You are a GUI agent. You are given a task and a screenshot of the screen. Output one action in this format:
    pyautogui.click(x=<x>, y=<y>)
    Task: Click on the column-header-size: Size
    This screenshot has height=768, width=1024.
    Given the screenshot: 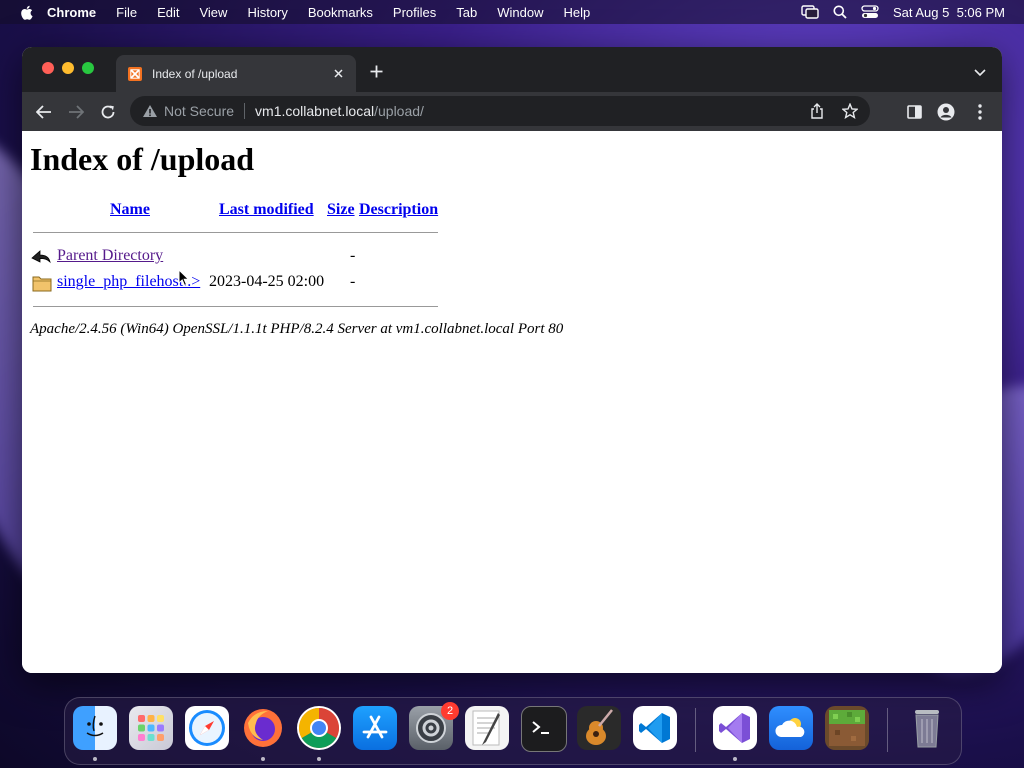 What is the action you would take?
    pyautogui.click(x=341, y=210)
    